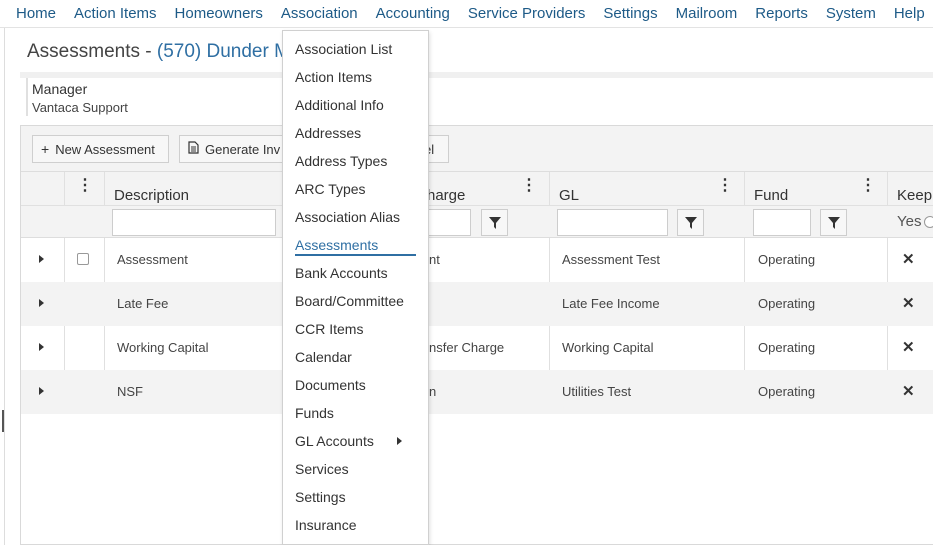  I want to click on gl-cell: Utilities Test, so click(597, 391).